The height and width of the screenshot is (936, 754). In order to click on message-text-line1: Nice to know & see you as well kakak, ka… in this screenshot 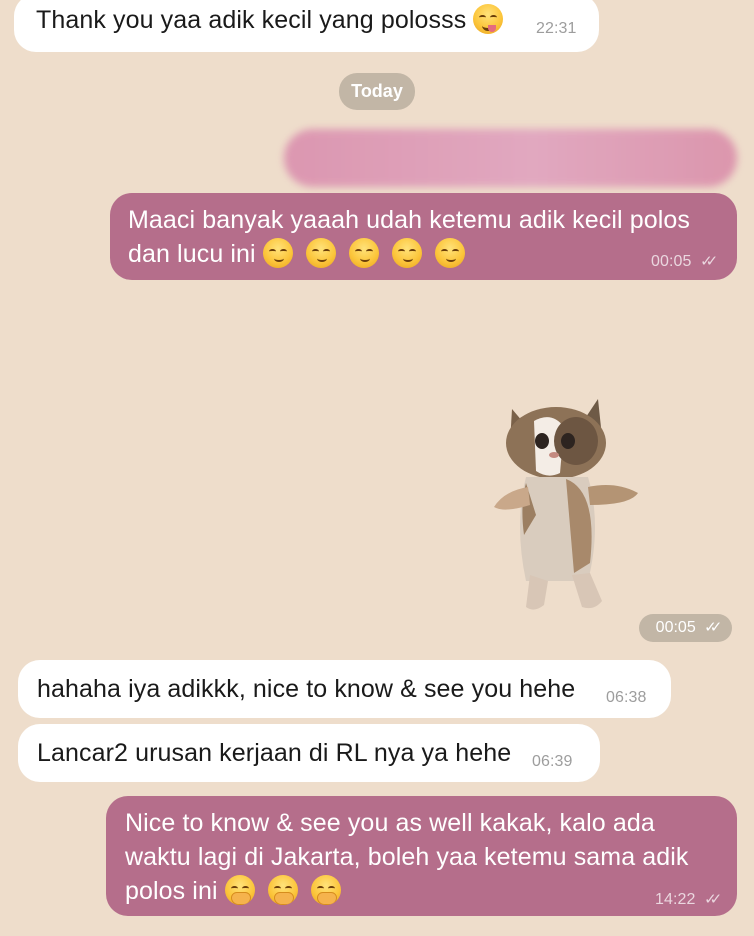, I will do `click(390, 823)`.